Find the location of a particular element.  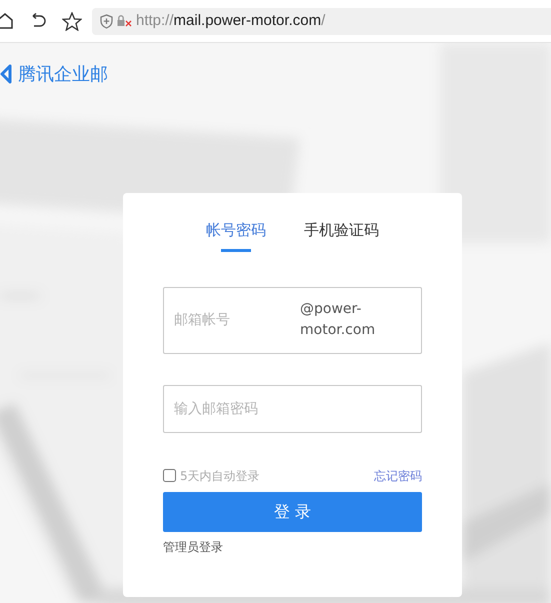

login-button: 登 录 is located at coordinates (292, 512).